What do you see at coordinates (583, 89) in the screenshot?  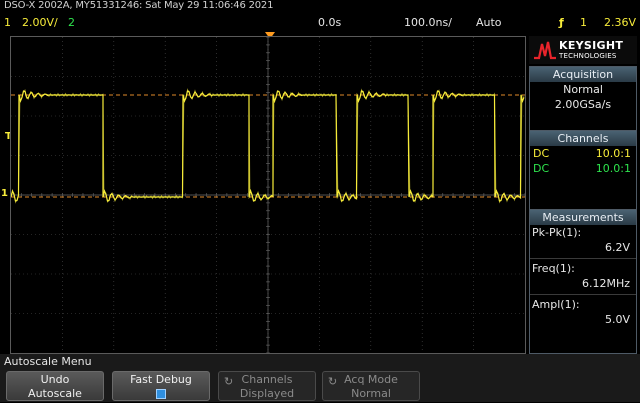 I see `acquisition-mode: Normal` at bounding box center [583, 89].